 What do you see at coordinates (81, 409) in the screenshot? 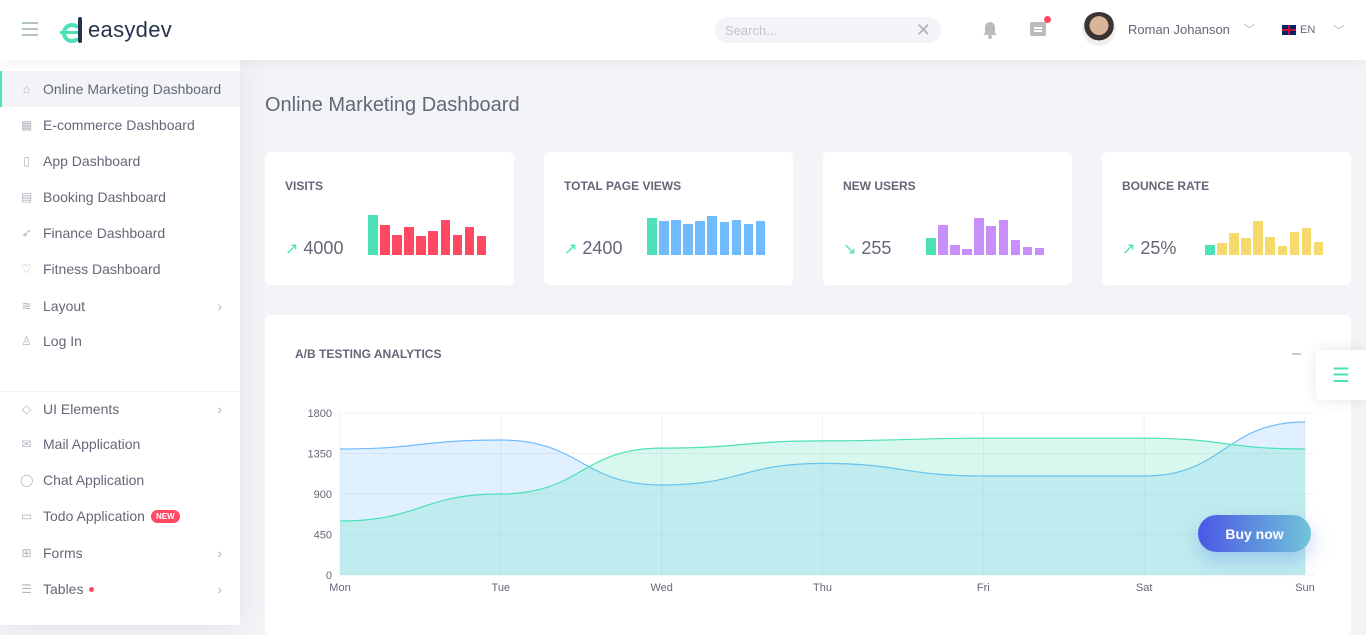
I see `sidebar-item-label: UI Elements` at bounding box center [81, 409].